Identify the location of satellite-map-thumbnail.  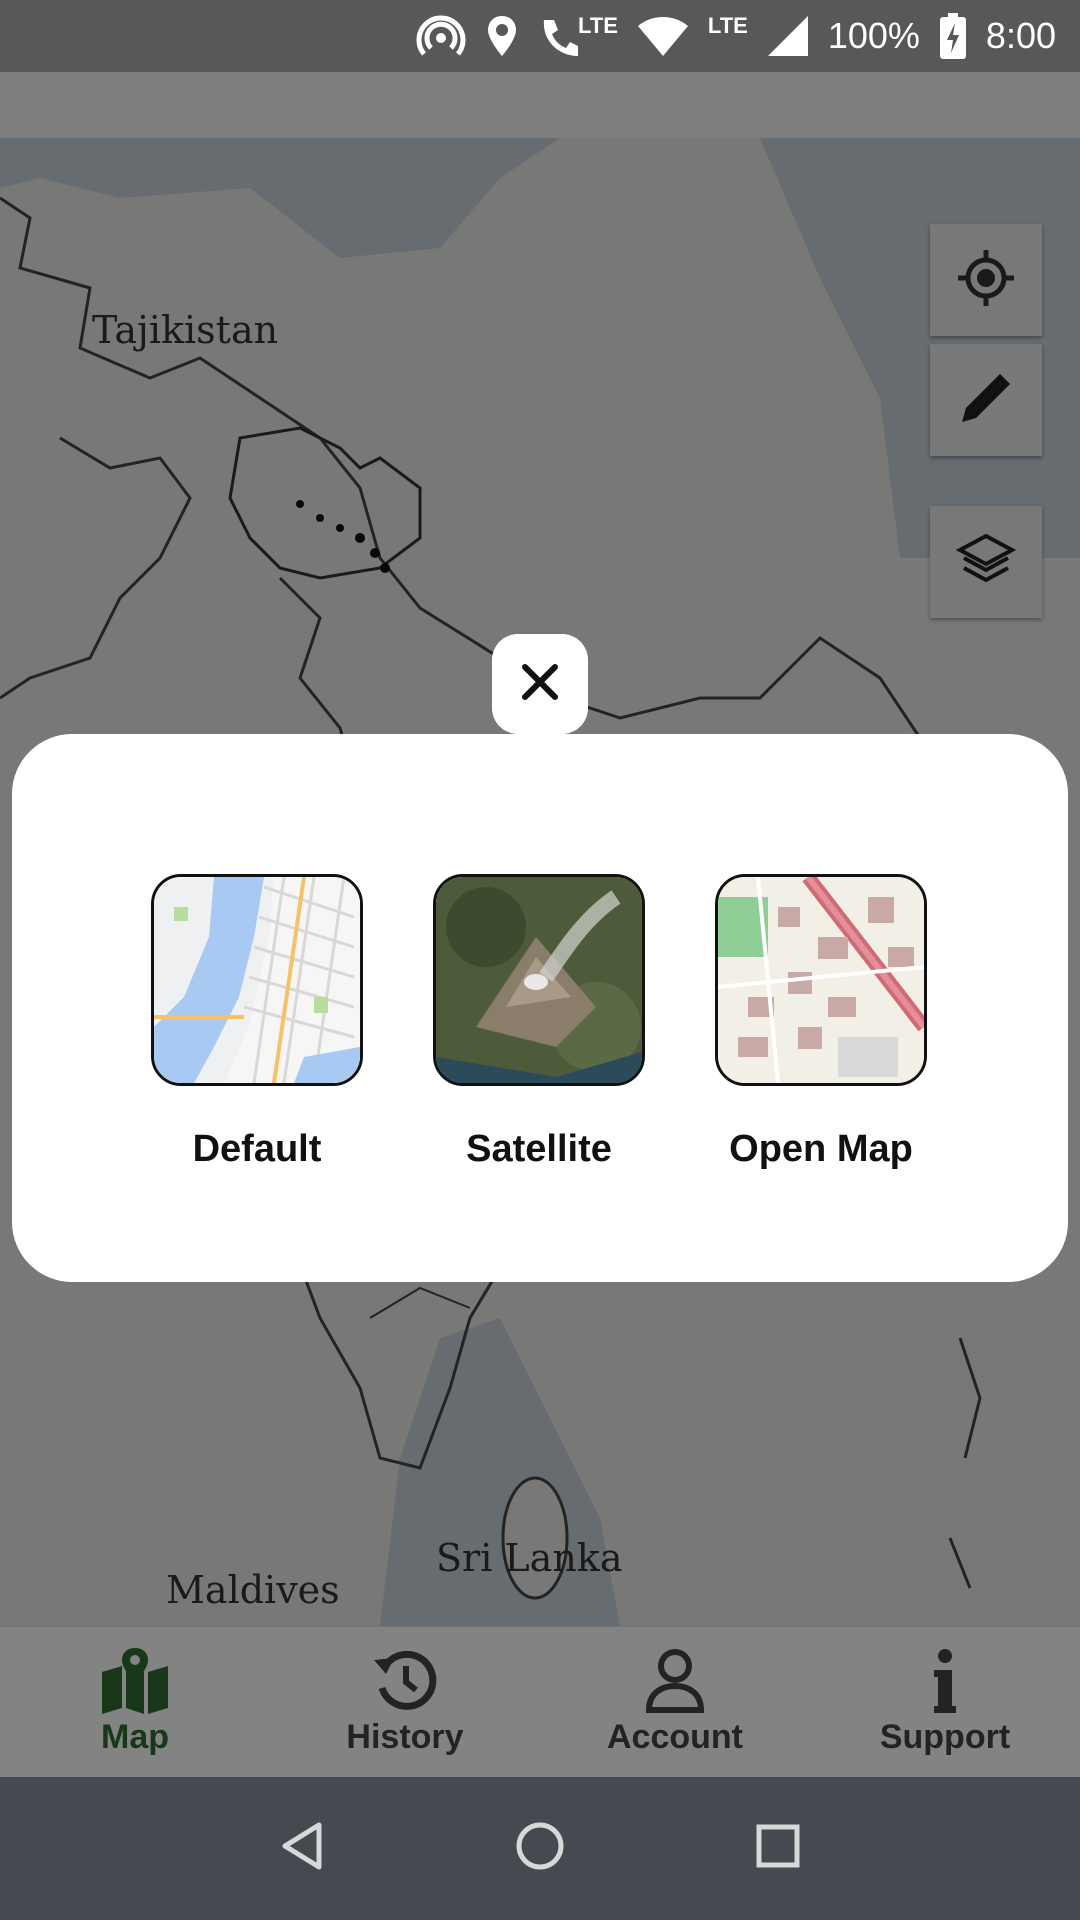
(539, 980).